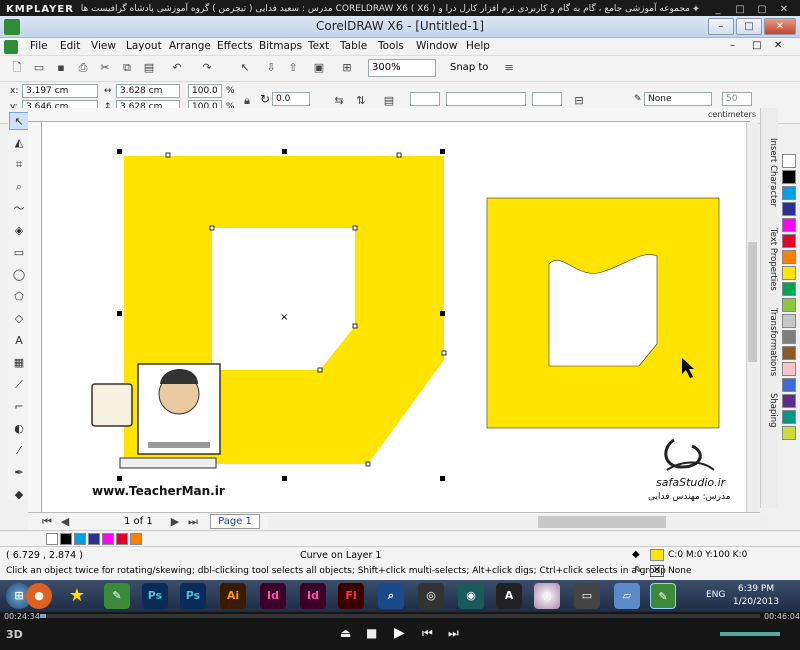 The height and width of the screenshot is (650, 800). What do you see at coordinates (19, 319) in the screenshot?
I see `basic-shapes-icon: ◇` at bounding box center [19, 319].